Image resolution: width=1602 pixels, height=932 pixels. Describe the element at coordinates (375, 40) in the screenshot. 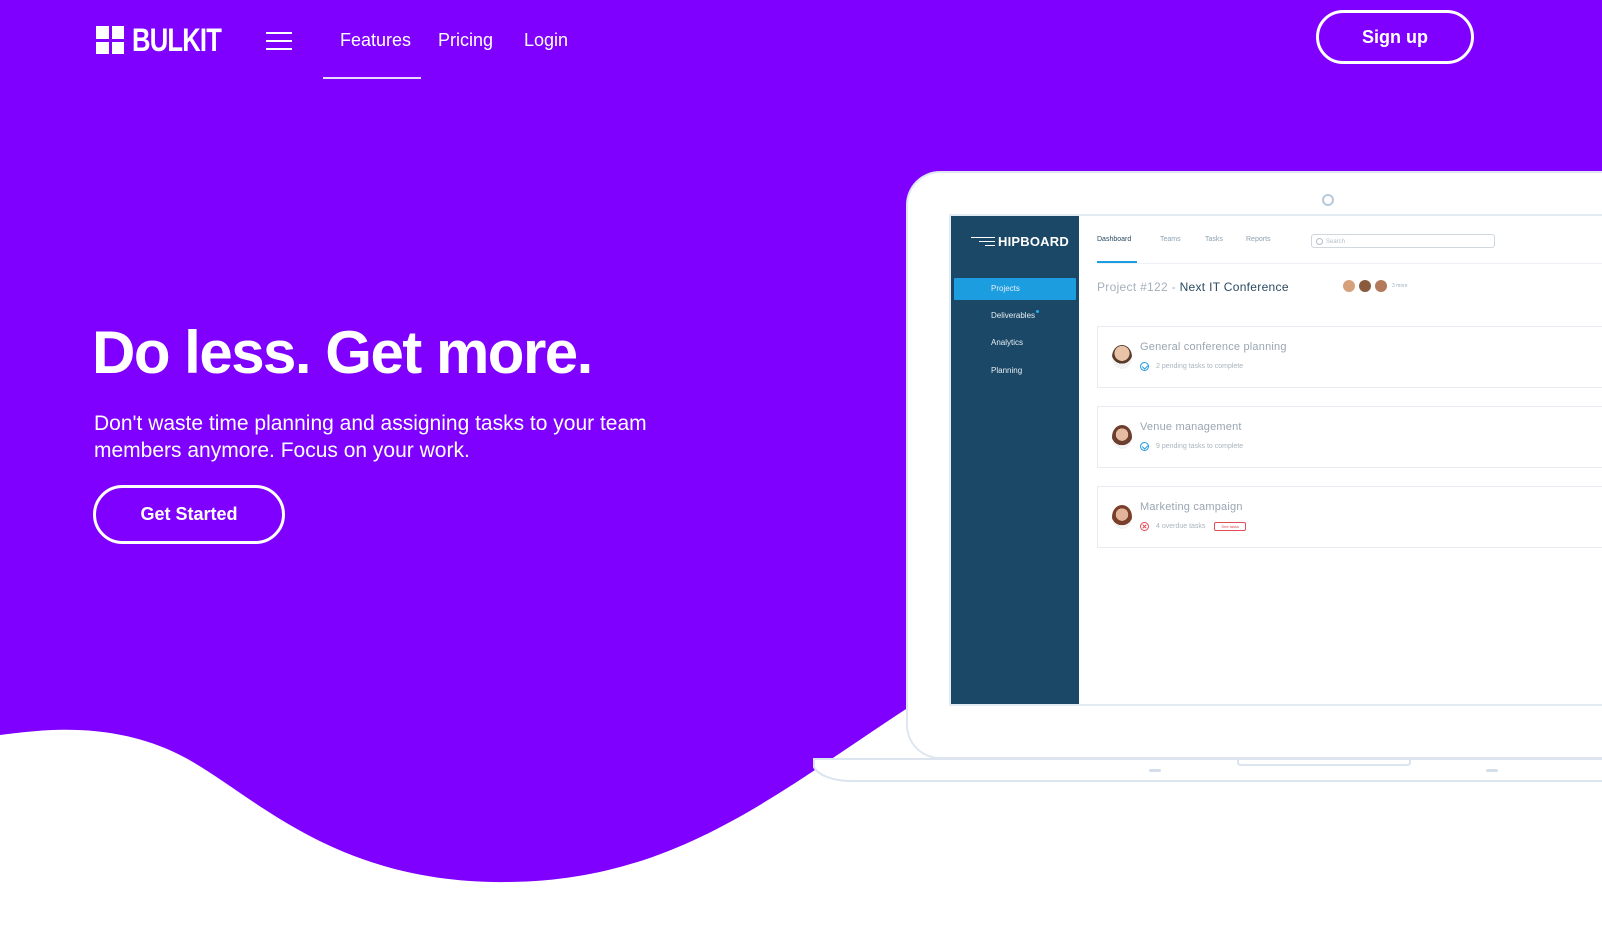

I see `nav-link-features: Features` at that location.